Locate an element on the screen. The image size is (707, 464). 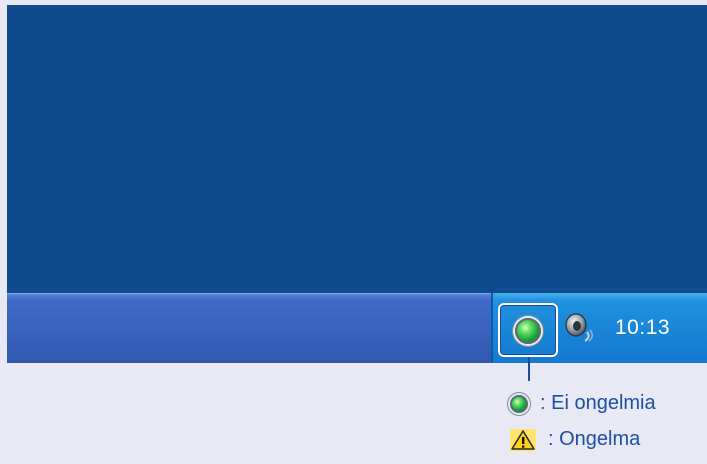
taskbar-clock: 10:13 is located at coordinates (642, 328).